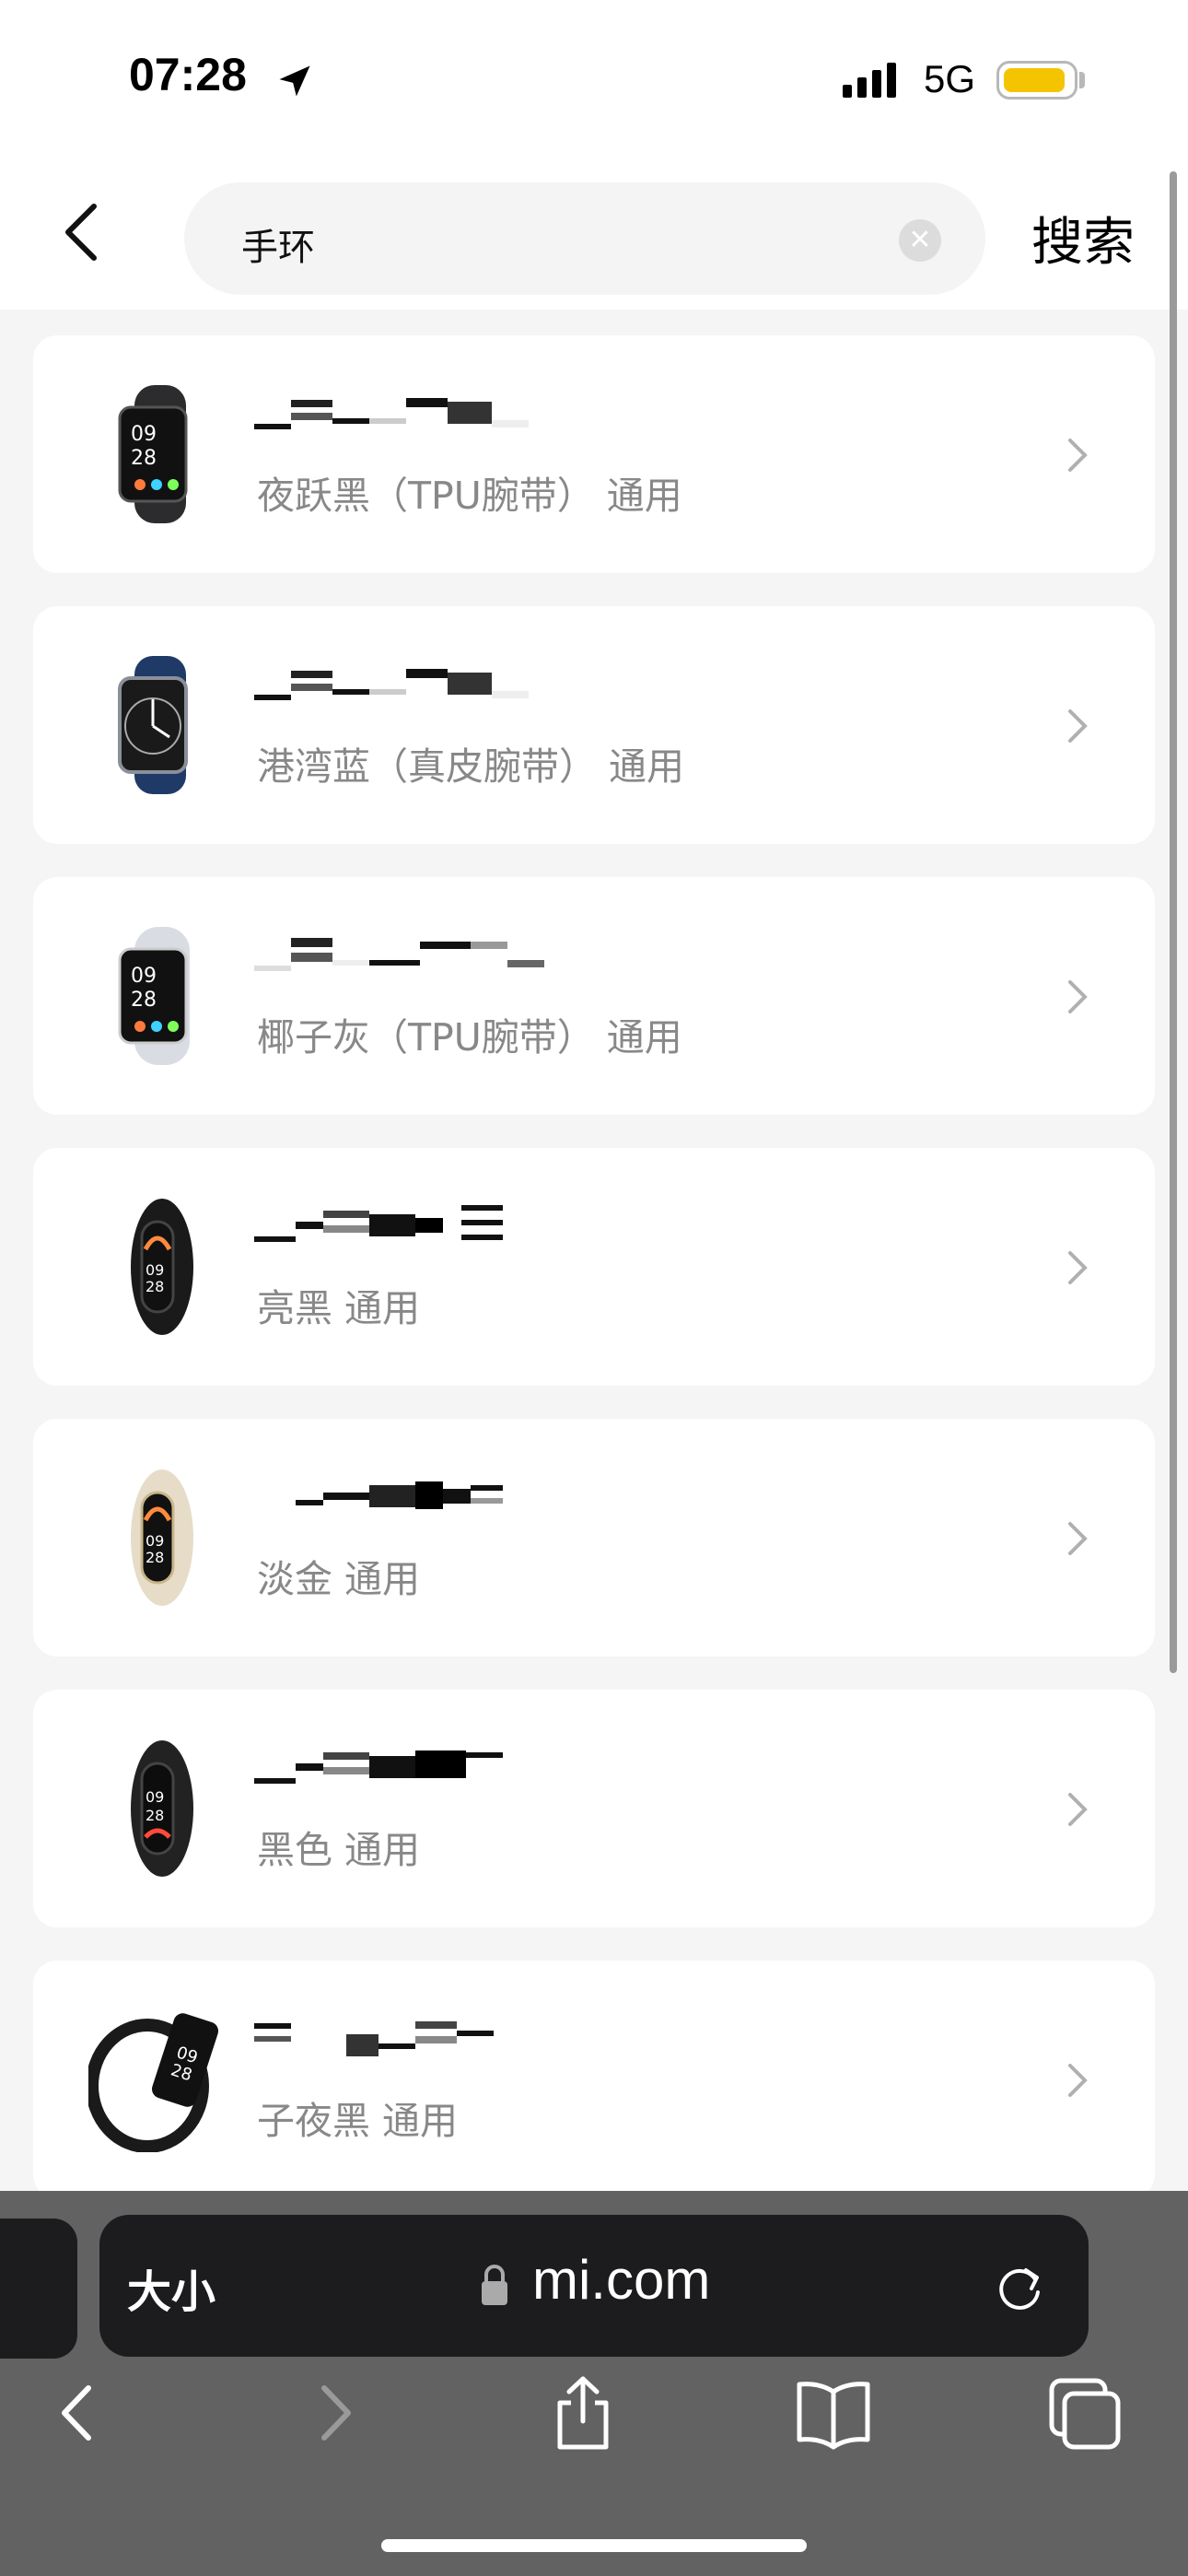 The height and width of the screenshot is (2576, 1188). I want to click on reload-icon, so click(1019, 2285).